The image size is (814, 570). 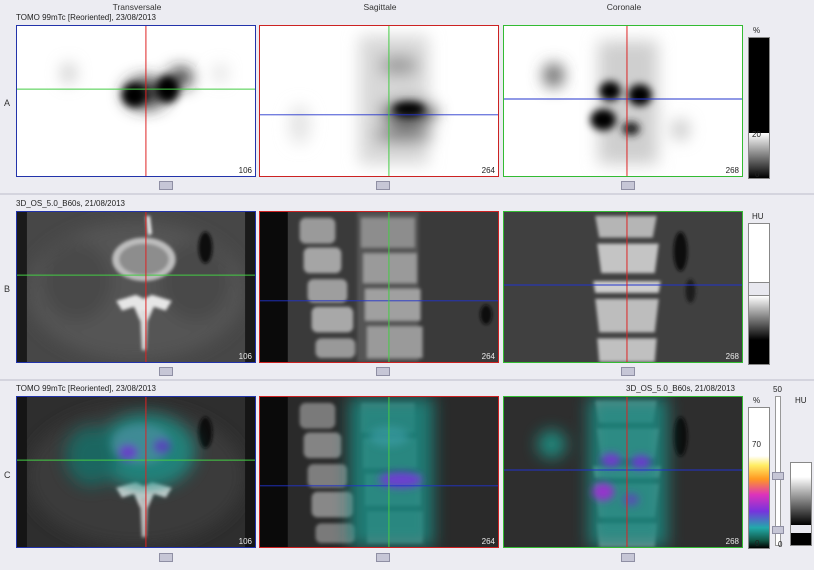 I want to click on slider-thumb-b-transversal, so click(x=166, y=371).